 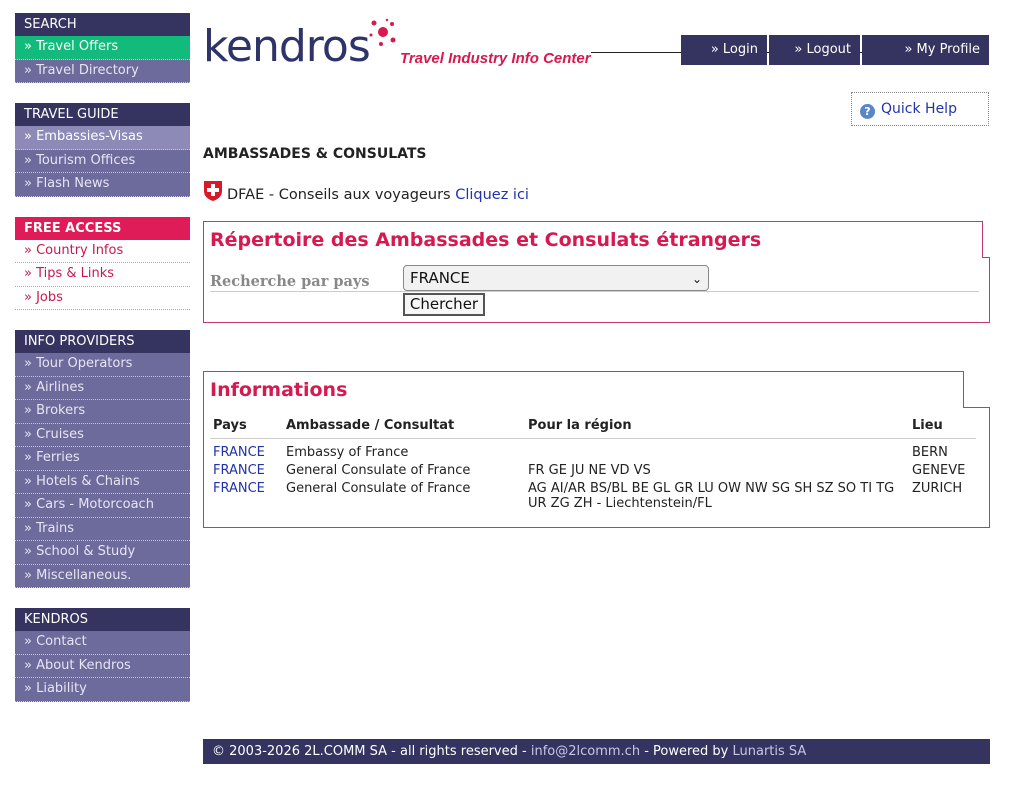 I want to click on sidebar-item-miscellaneous: » Miscellaneous., so click(x=102, y=576).